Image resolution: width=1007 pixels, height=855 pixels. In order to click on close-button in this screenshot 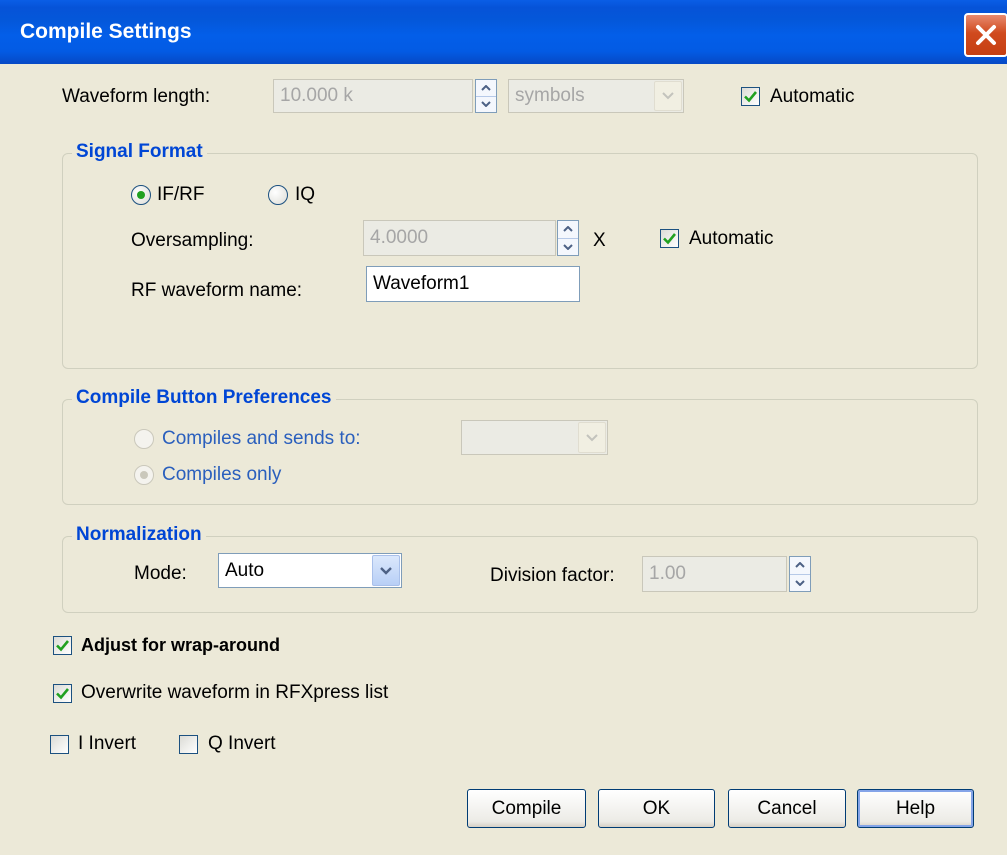, I will do `click(985, 35)`.